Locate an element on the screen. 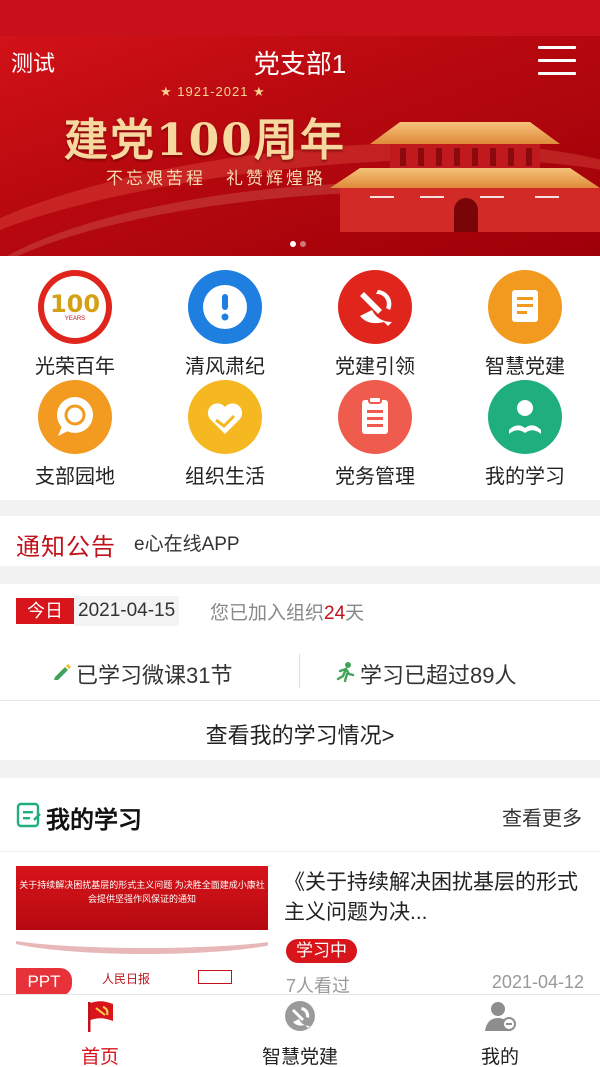  grid-label: 我的学习 is located at coordinates (525, 477).